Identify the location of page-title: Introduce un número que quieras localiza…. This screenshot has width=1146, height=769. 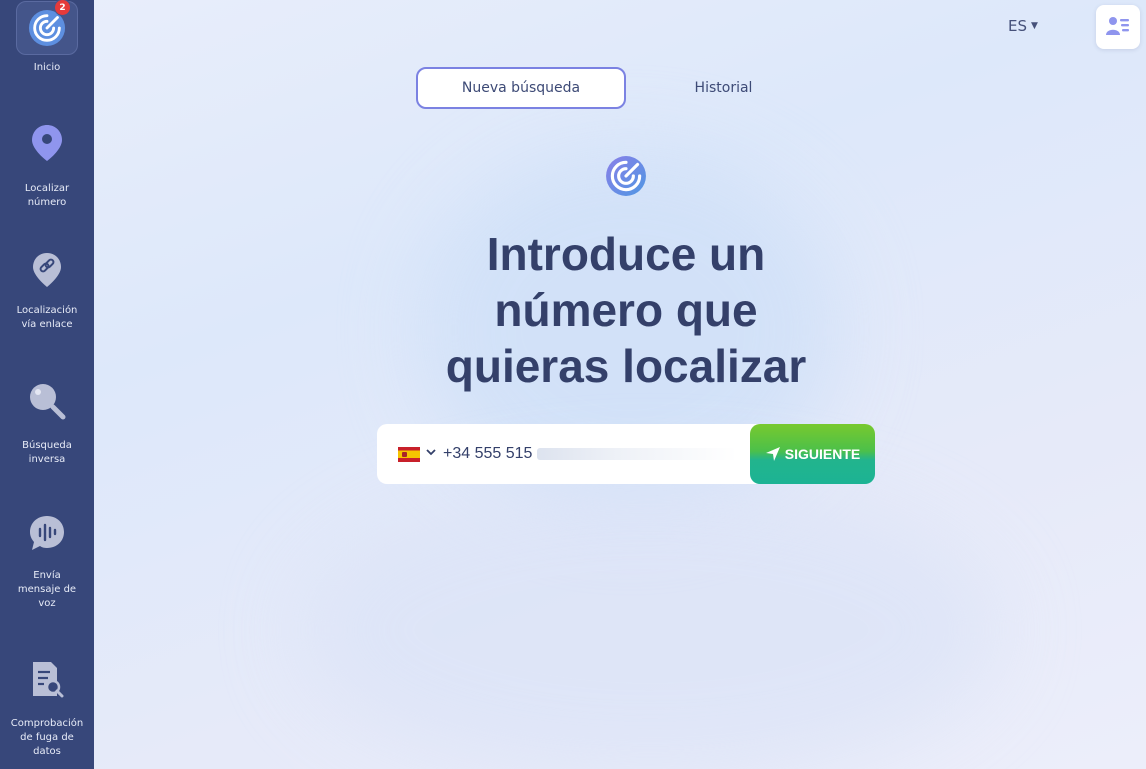
(626, 310).